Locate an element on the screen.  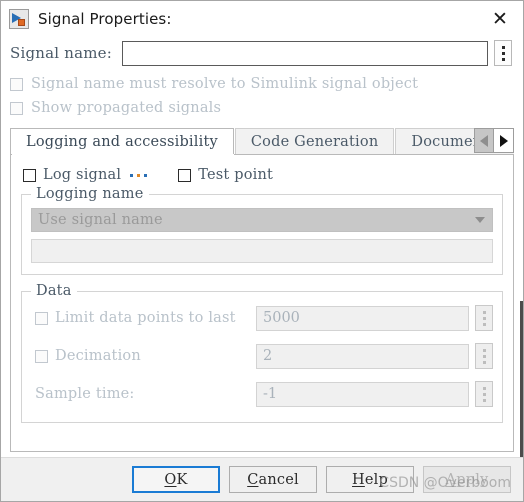
log-signal-checkbox is located at coordinates (29, 175).